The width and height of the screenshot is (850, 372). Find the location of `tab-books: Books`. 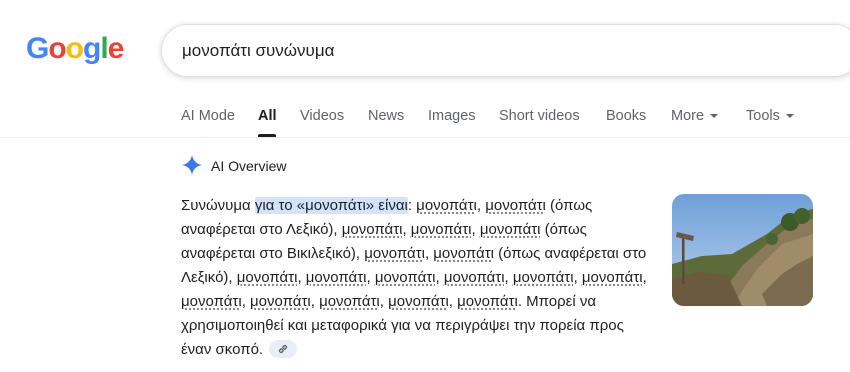

tab-books: Books is located at coordinates (626, 116).